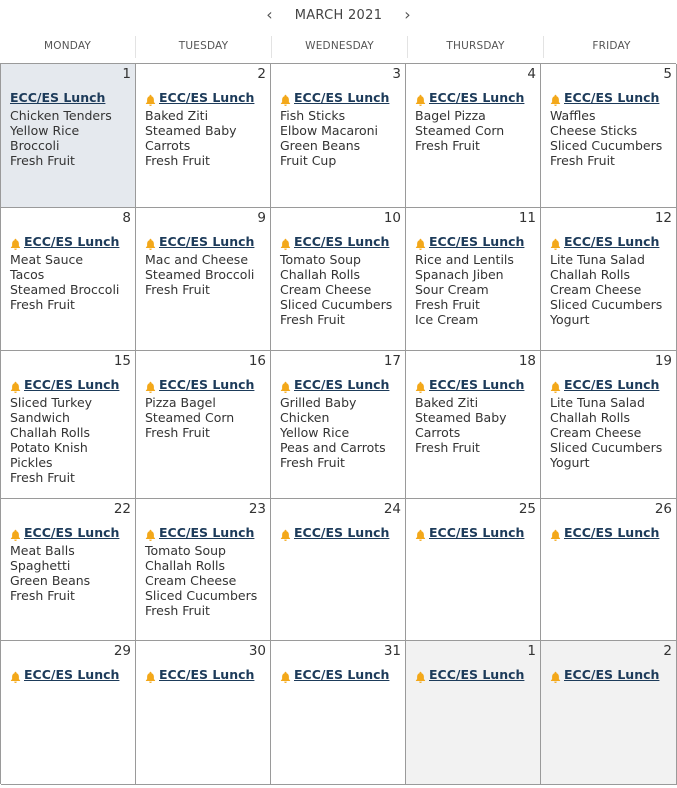 Image resolution: width=677 pixels, height=788 pixels. I want to click on menu-item: Steamed Corn, so click(460, 130).